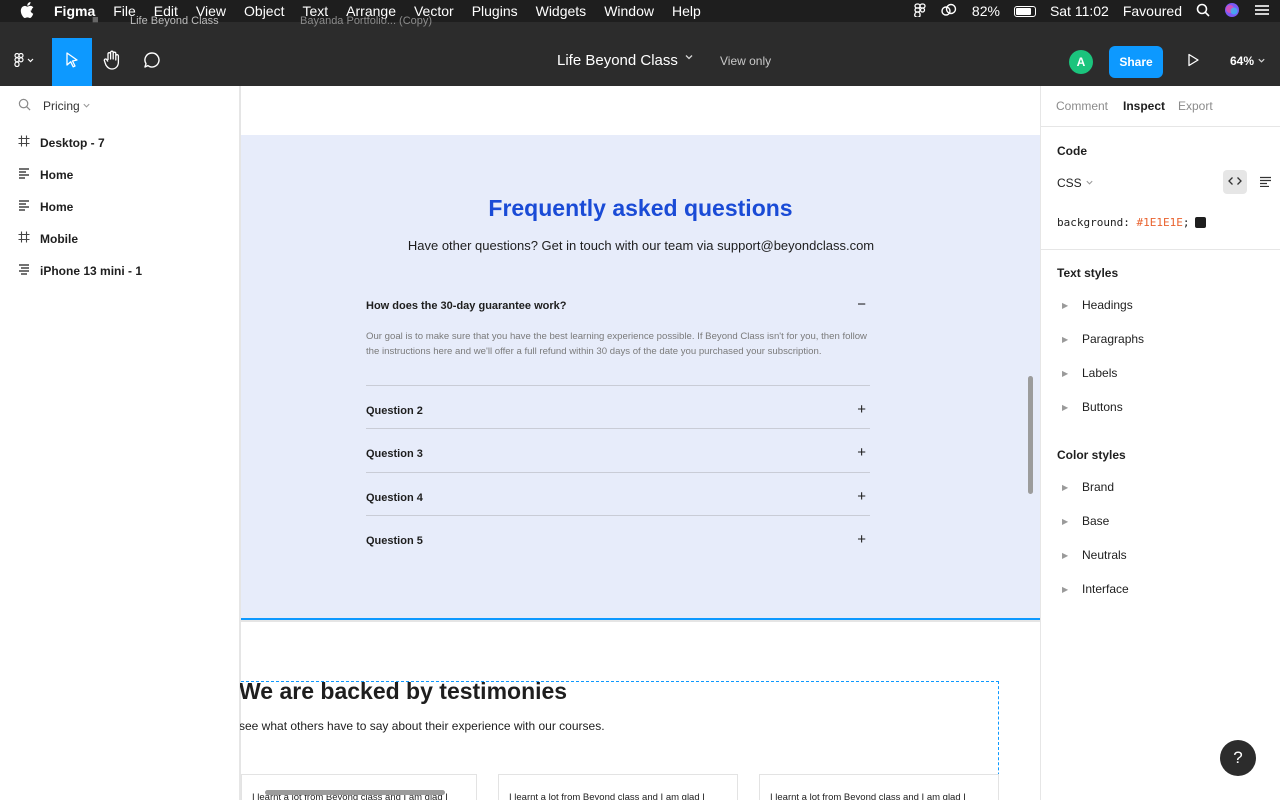 The width and height of the screenshot is (1280, 800). Describe the element at coordinates (1248, 61) in the screenshot. I see `zoom-level: 64%` at that location.